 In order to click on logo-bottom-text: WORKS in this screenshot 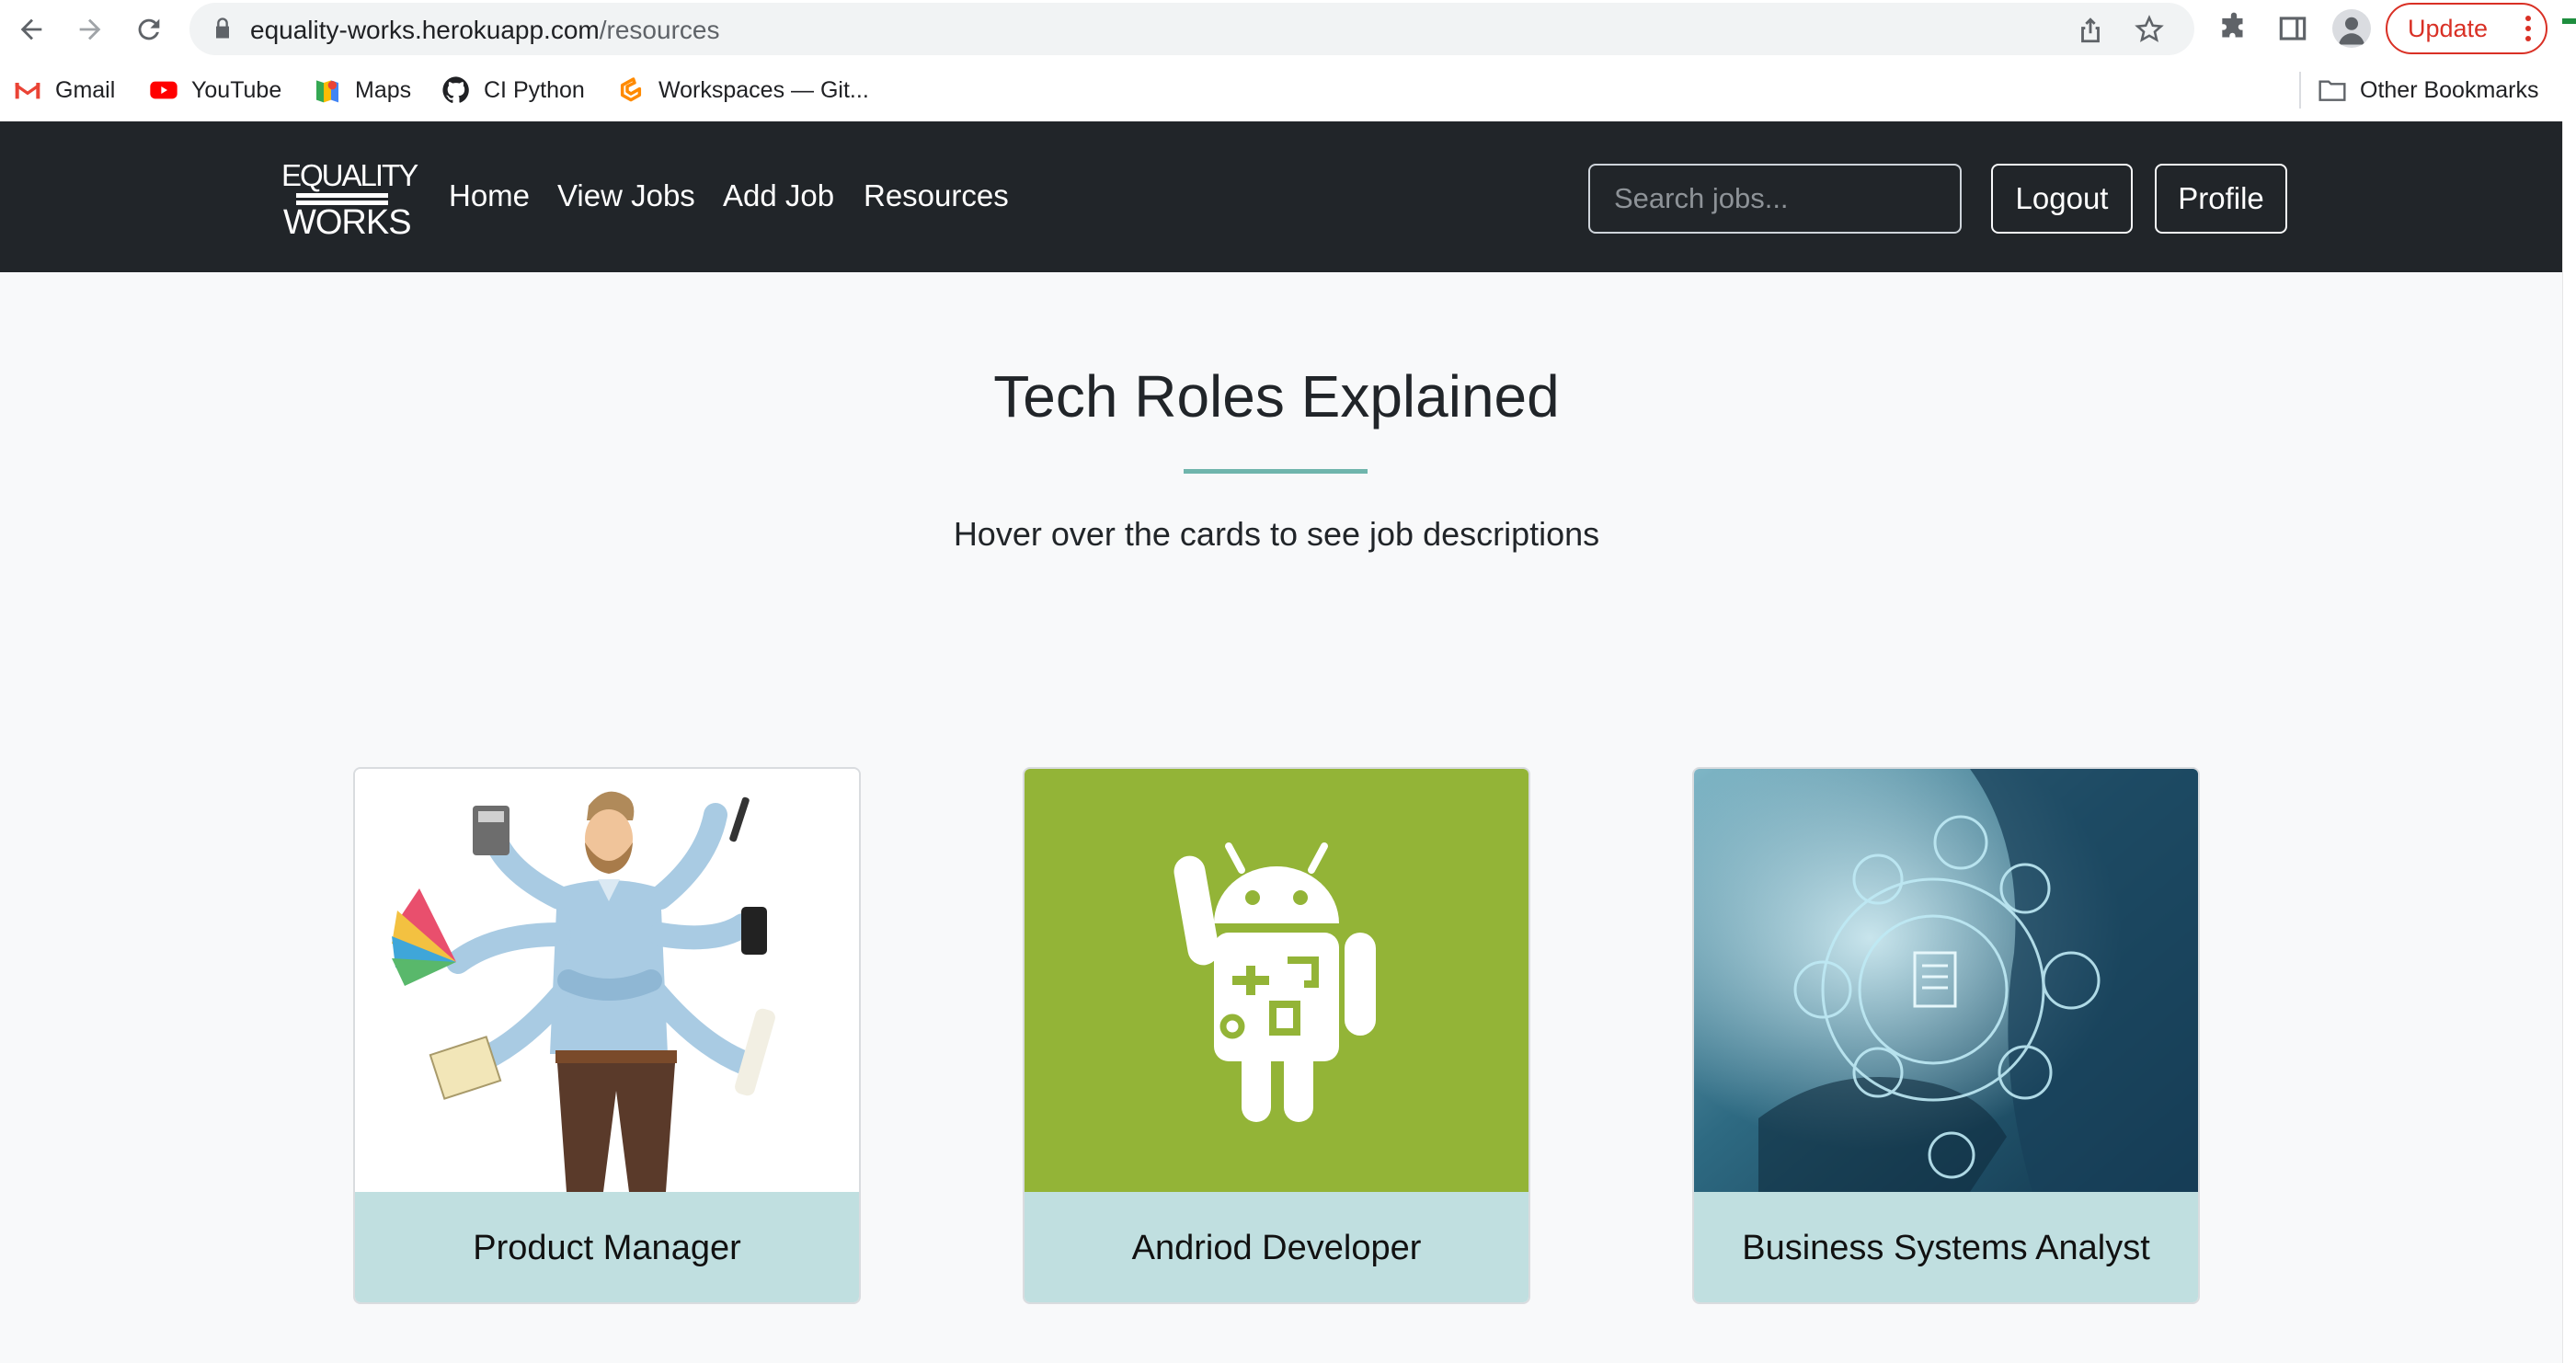, I will do `click(348, 222)`.